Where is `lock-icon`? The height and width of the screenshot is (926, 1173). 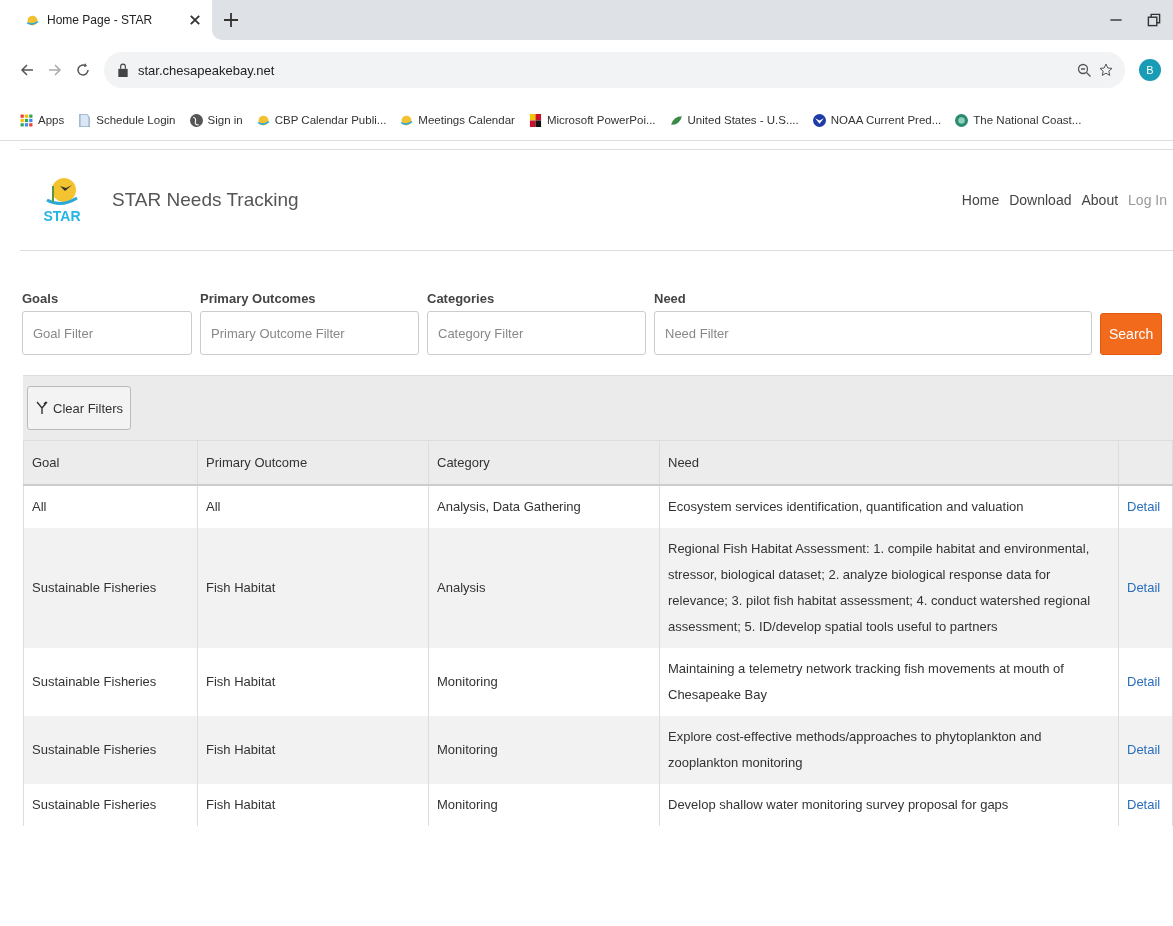
lock-icon is located at coordinates (123, 70).